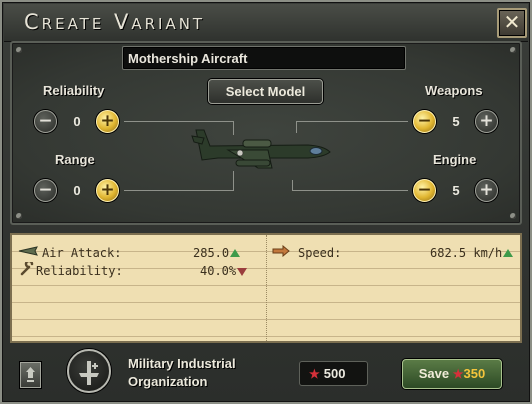 The width and height of the screenshot is (532, 404). Describe the element at coordinates (455, 159) in the screenshot. I see `engine-label: Engine` at that location.